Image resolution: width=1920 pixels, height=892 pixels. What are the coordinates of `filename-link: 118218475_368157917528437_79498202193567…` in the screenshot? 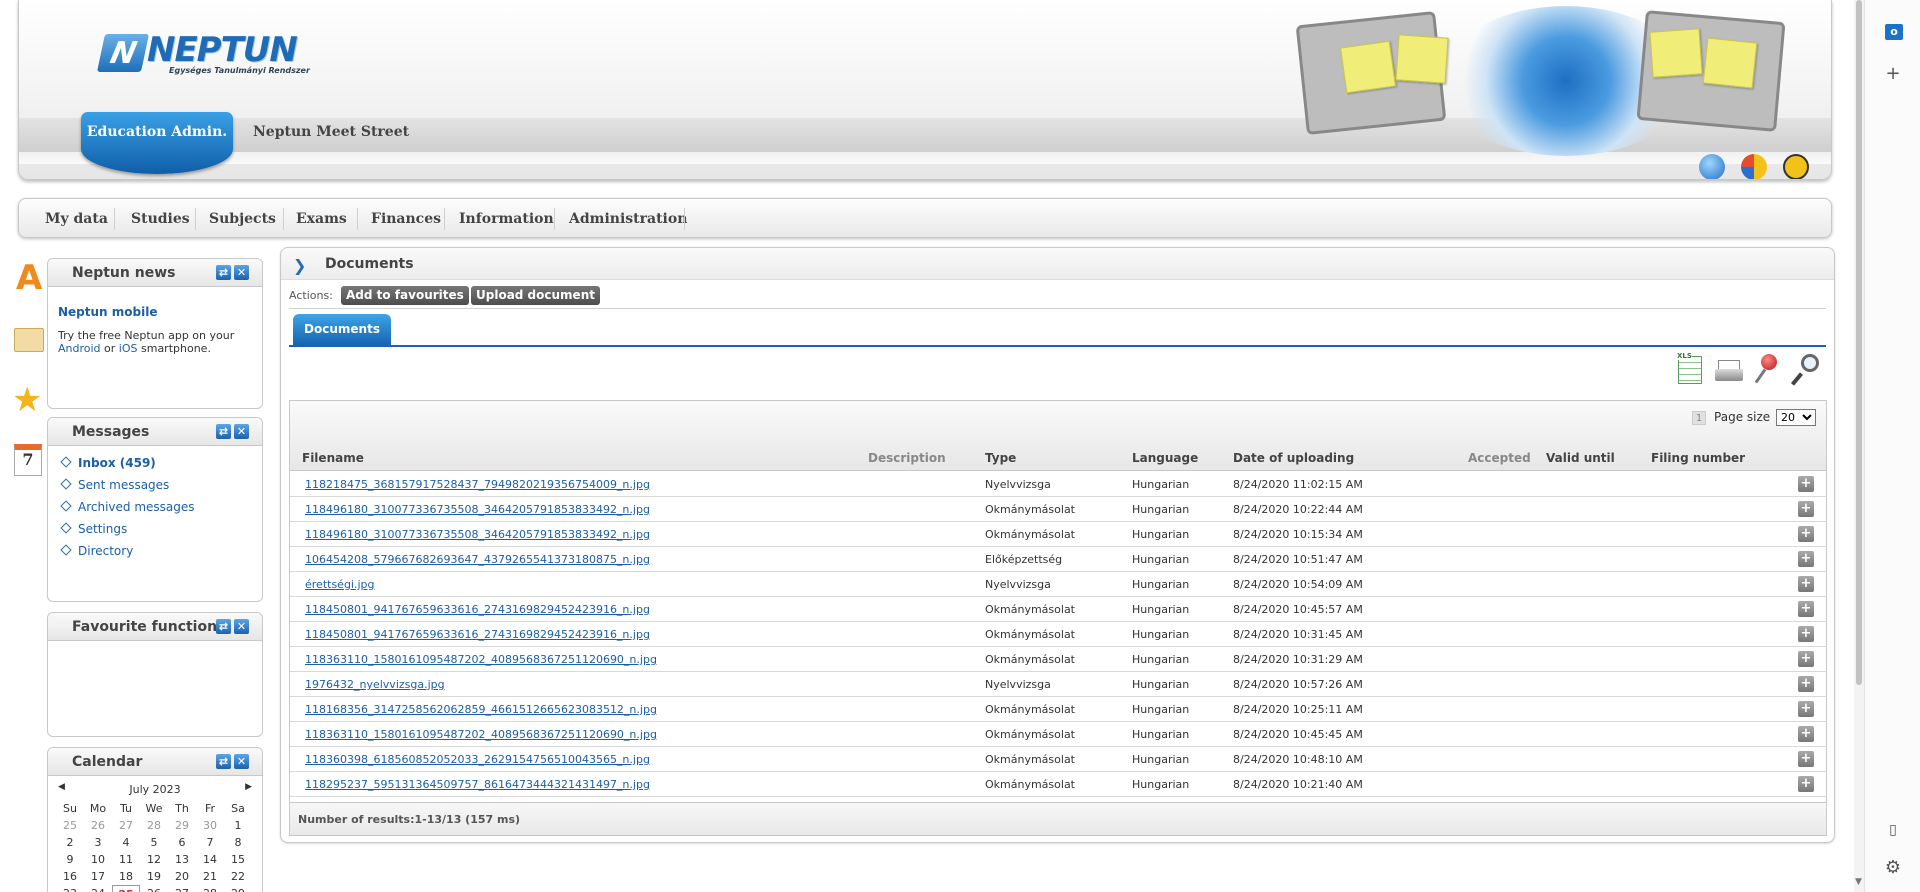 It's located at (477, 484).